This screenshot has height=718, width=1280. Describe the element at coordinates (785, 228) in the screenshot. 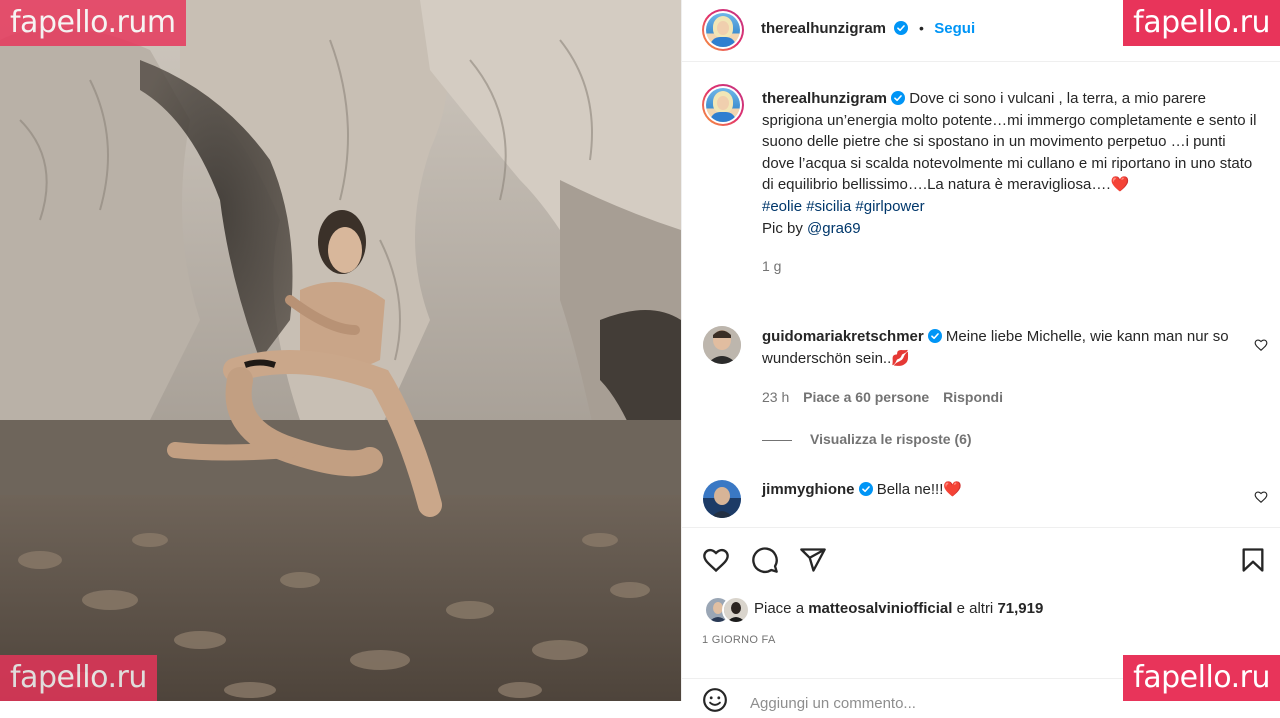

I see `photo-credit-label: Pic by` at that location.